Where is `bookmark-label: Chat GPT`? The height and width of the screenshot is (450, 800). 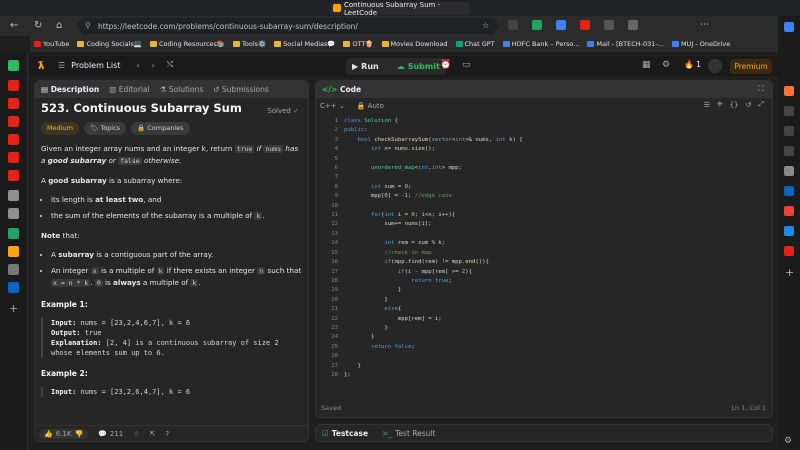 bookmark-label: Chat GPT is located at coordinates (479, 44).